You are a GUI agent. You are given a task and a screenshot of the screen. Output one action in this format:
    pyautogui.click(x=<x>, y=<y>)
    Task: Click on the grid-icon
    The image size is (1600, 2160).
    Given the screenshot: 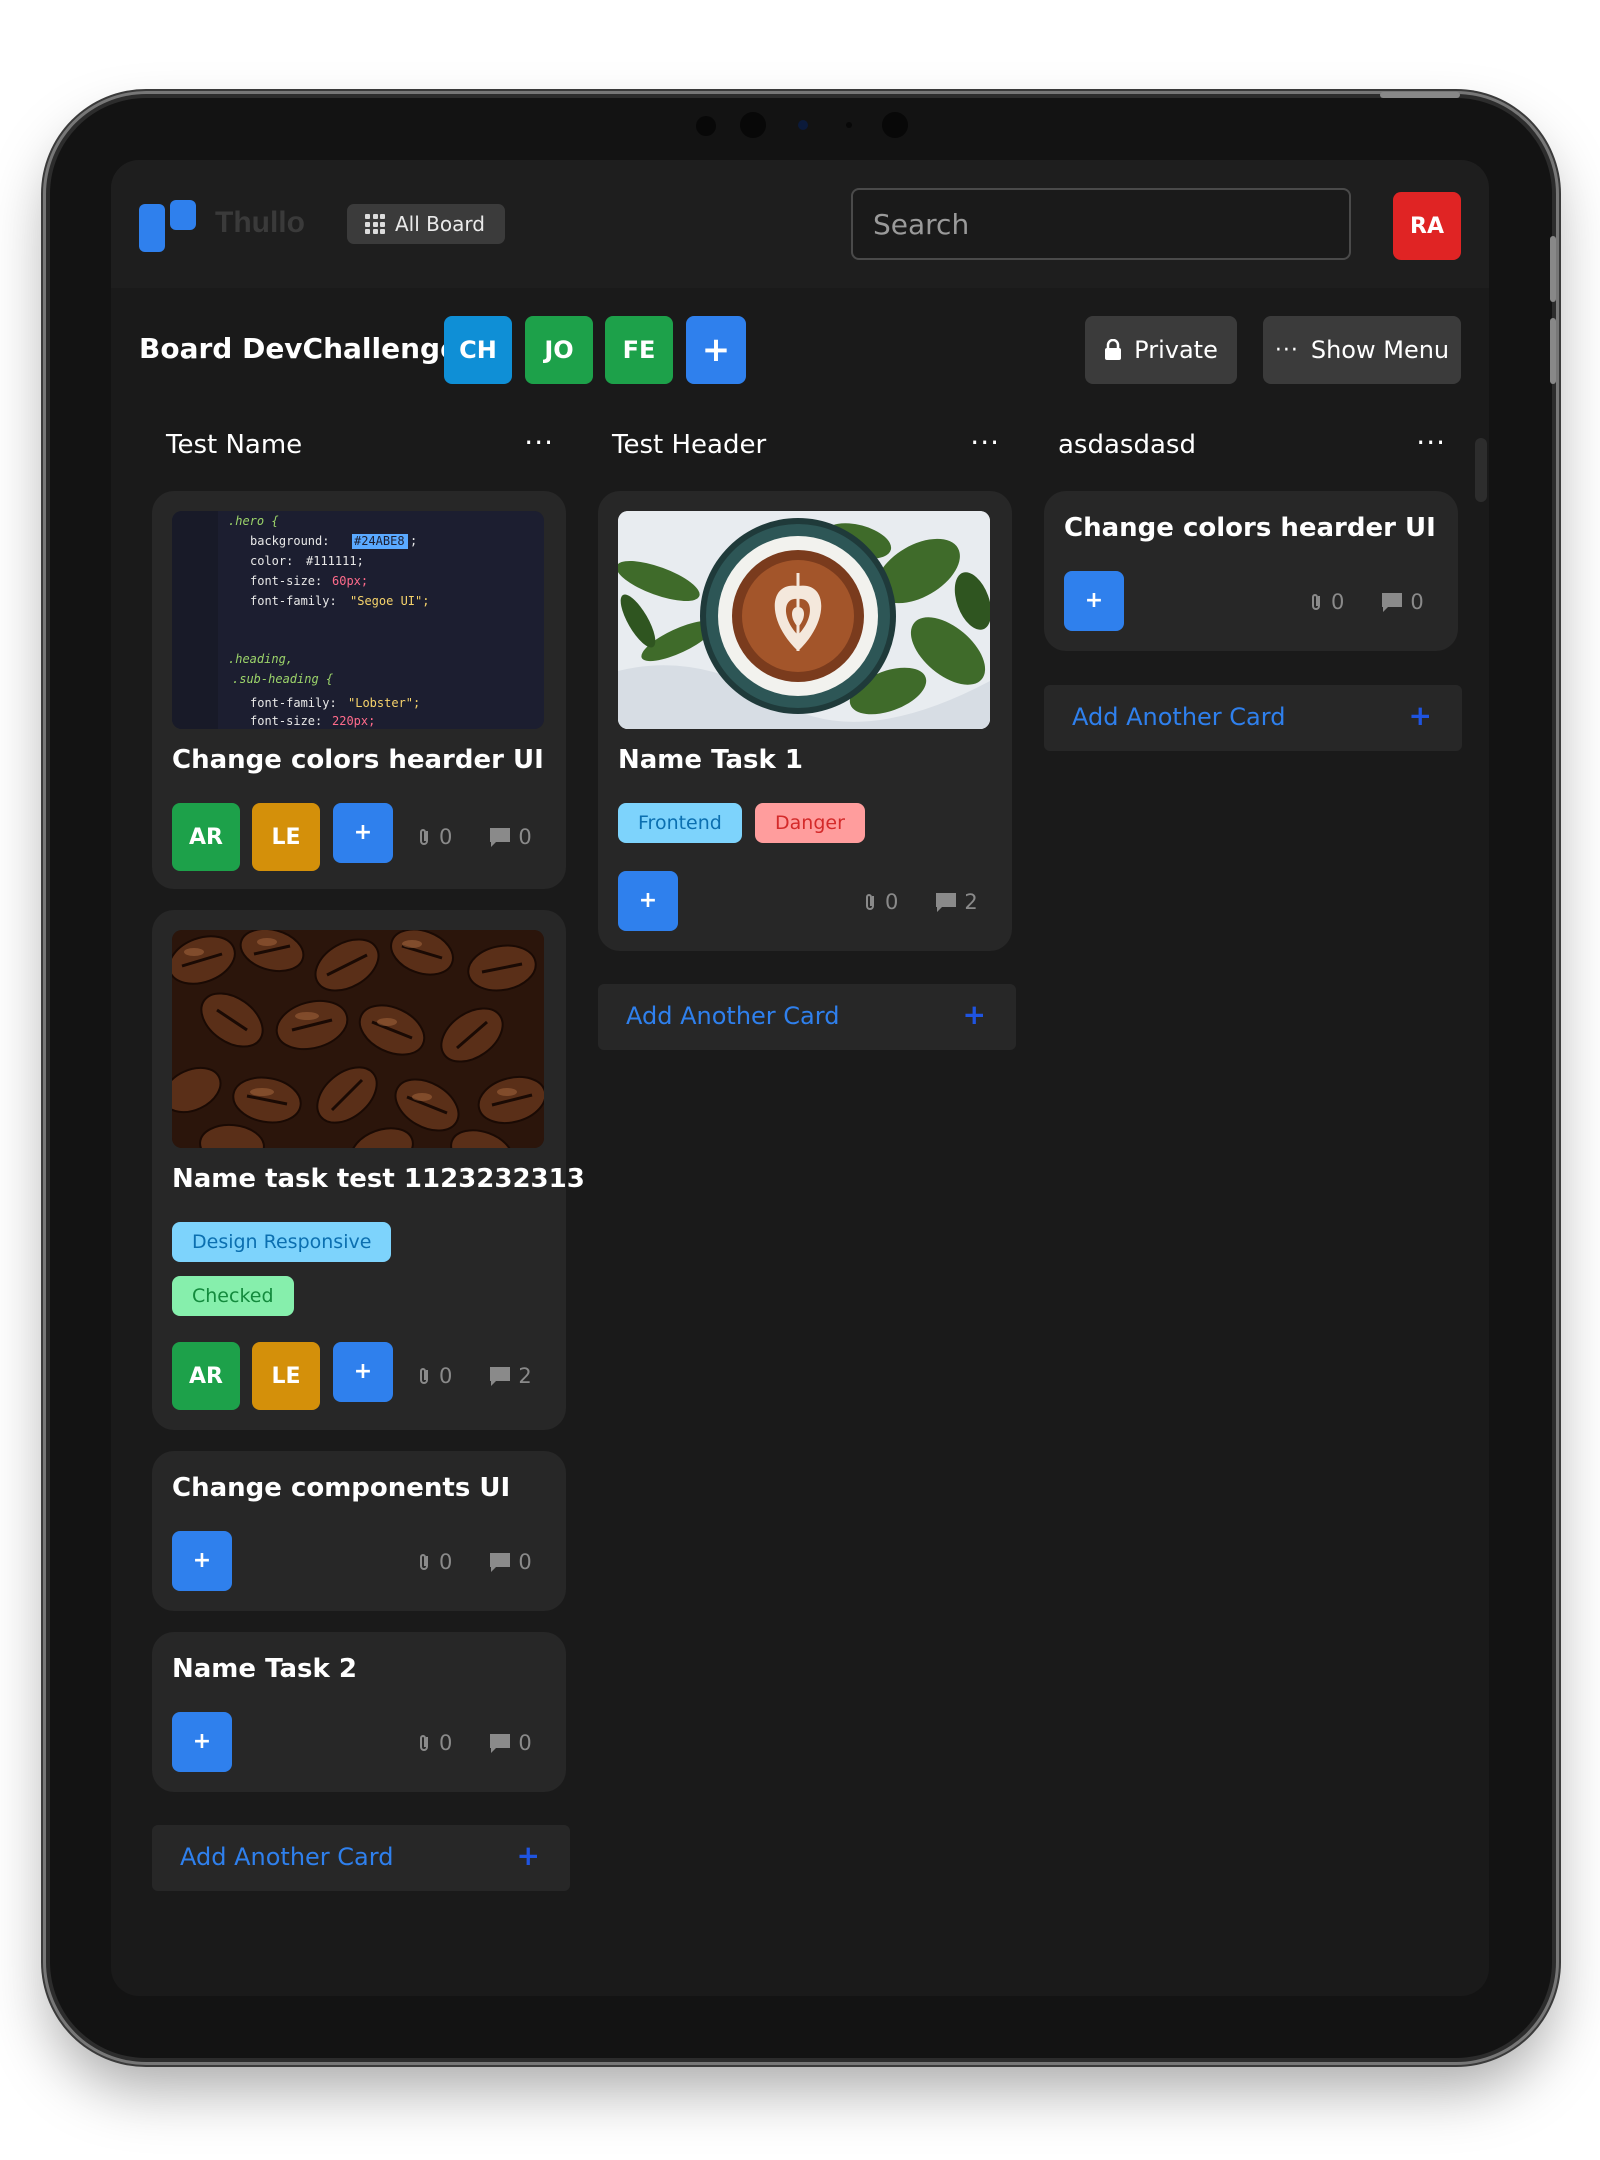 What is the action you would take?
    pyautogui.click(x=375, y=224)
    